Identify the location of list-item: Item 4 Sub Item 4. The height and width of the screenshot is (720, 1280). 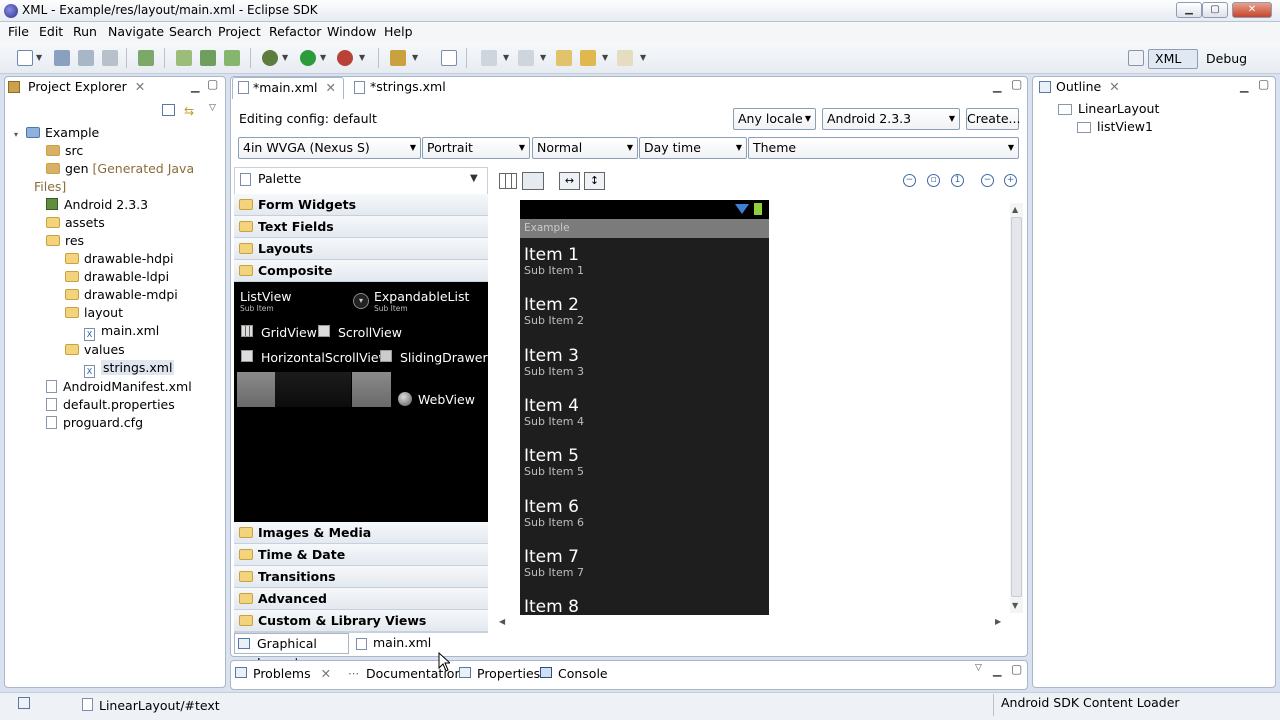
(554, 412).